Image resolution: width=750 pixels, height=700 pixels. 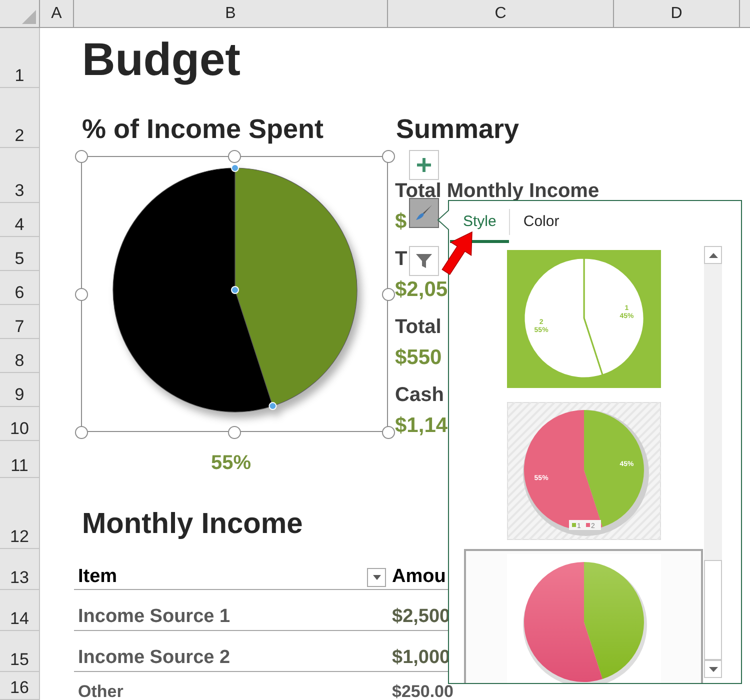 I want to click on brush-icon, so click(x=424, y=213).